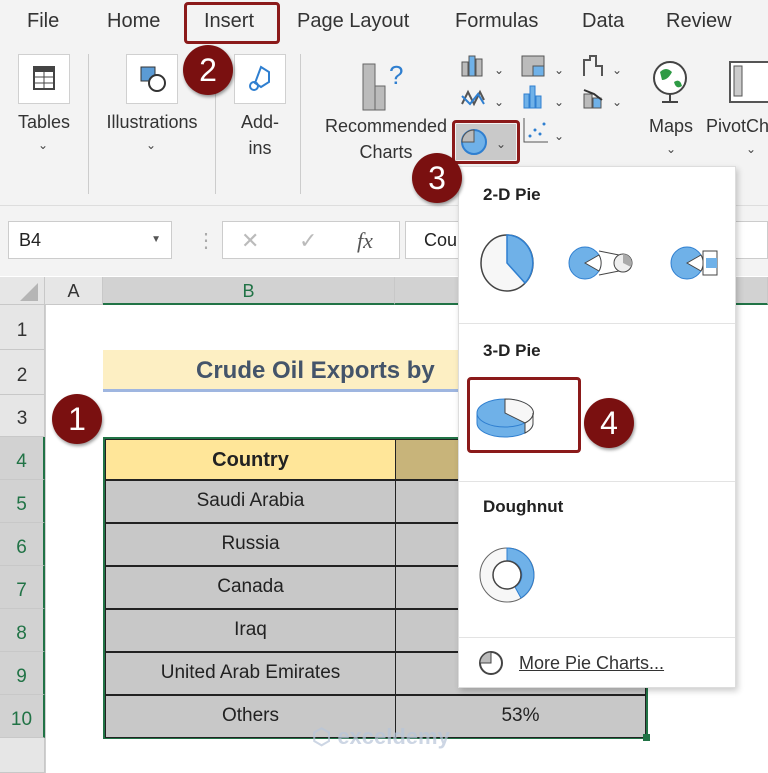  What do you see at coordinates (22, 416) in the screenshot?
I see `row-header: 3` at bounding box center [22, 416].